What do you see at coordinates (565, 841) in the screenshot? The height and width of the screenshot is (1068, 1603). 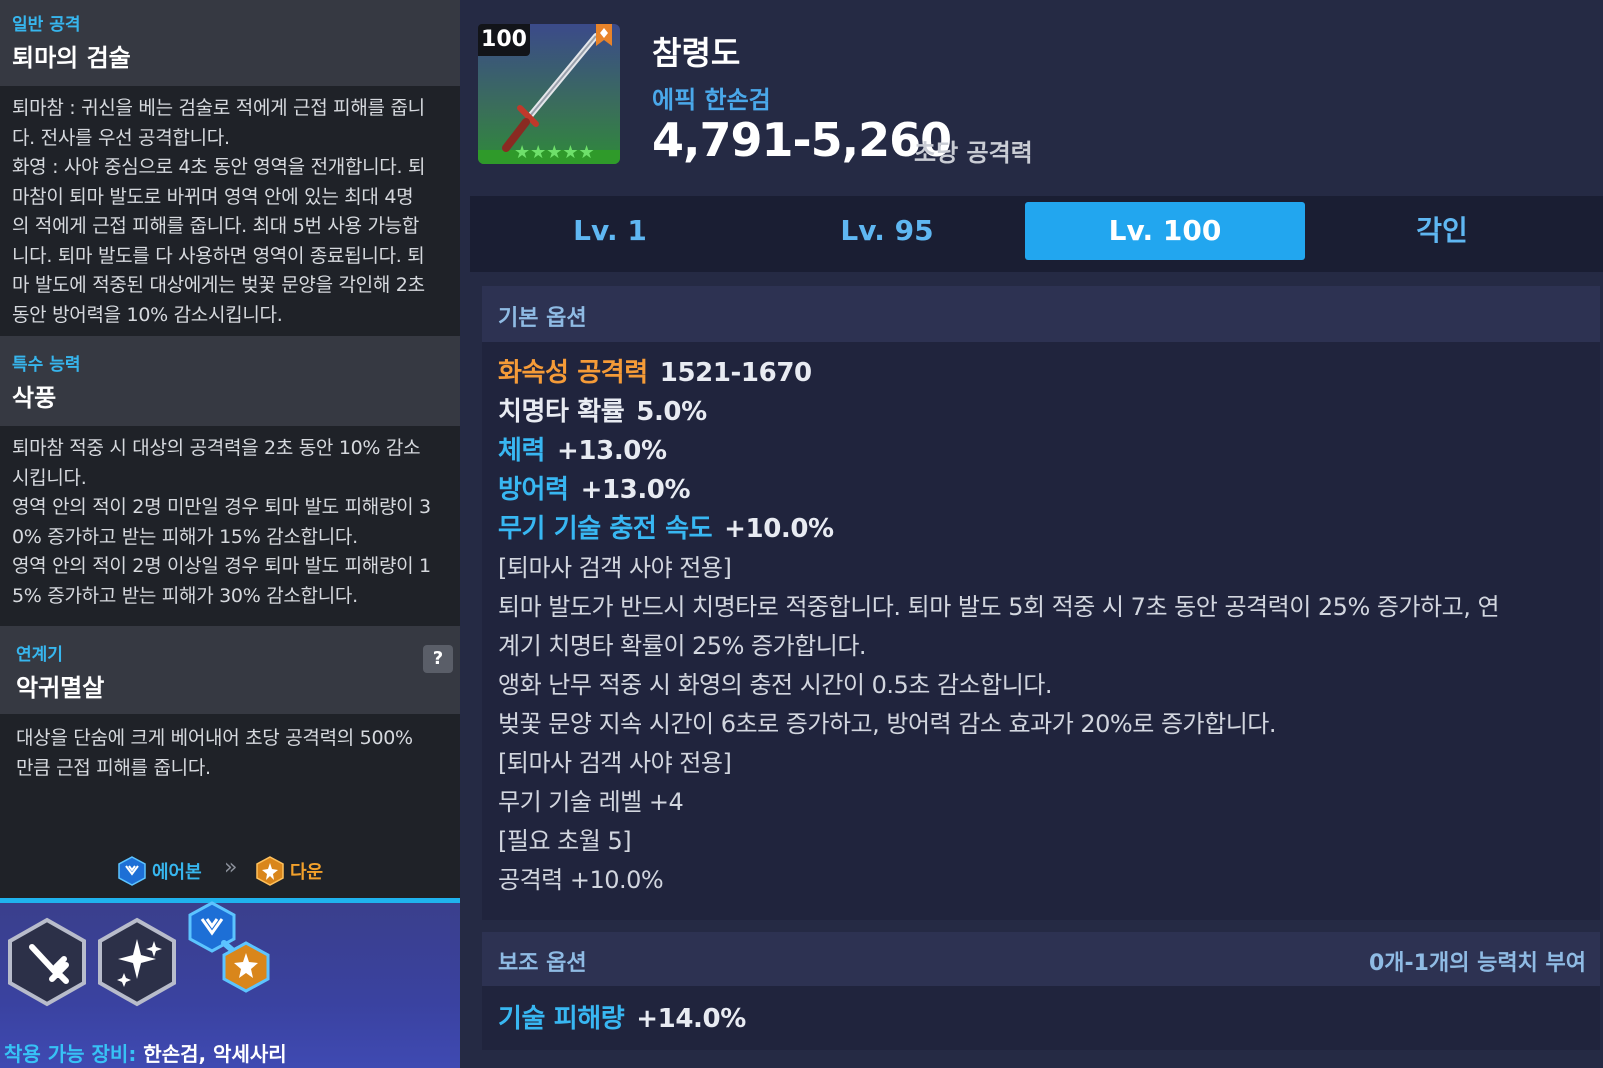 I see `option-line: [필요 초월 5]` at bounding box center [565, 841].